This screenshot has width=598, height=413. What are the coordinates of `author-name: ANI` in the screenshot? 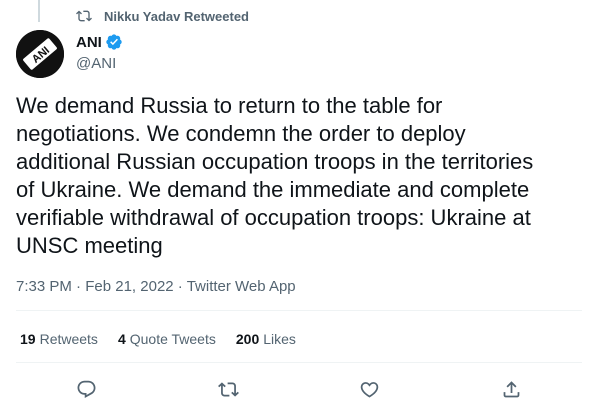 It's located at (89, 42).